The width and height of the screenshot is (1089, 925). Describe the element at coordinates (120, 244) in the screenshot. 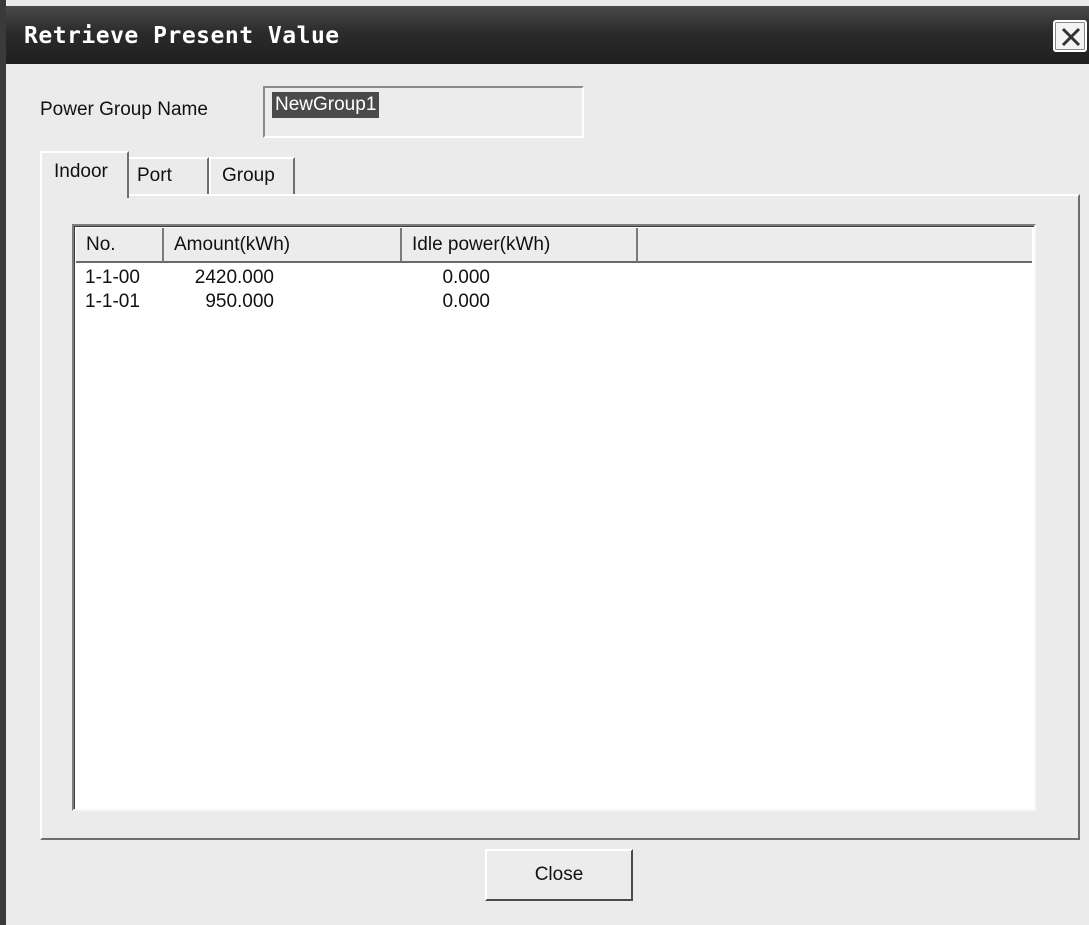

I see `column-header-no: No.` at that location.